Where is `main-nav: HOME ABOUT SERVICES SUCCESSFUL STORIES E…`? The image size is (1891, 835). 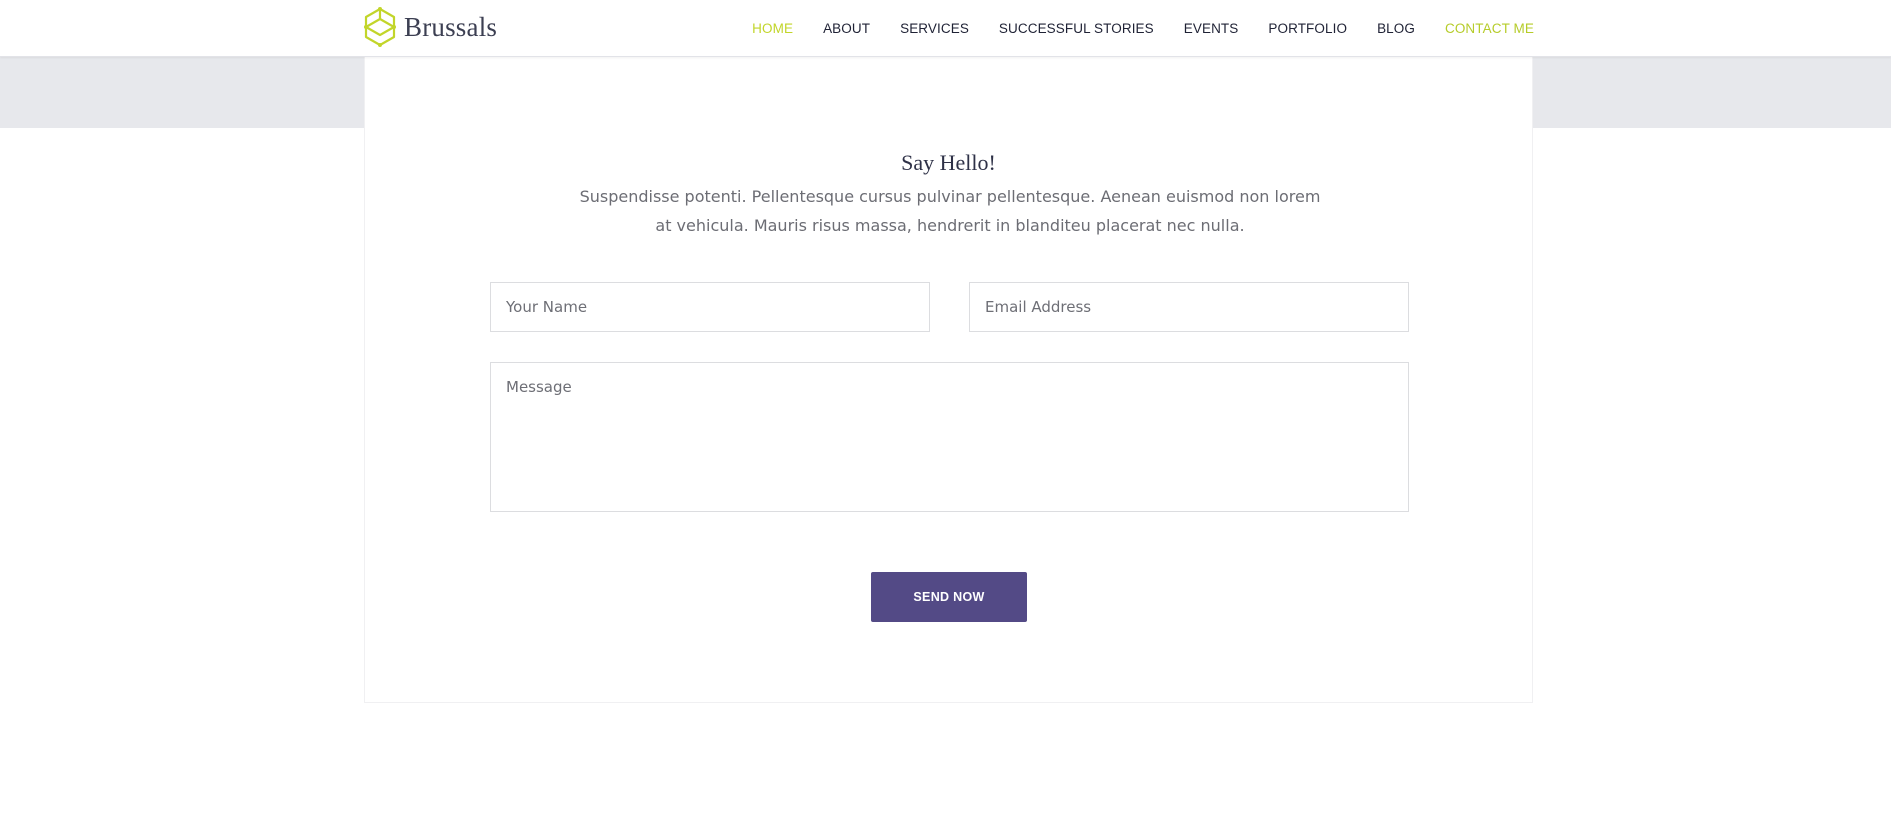 main-nav: HOME ABOUT SERVICES SUCCESSFUL STORIES E… is located at coordinates (1128, 28).